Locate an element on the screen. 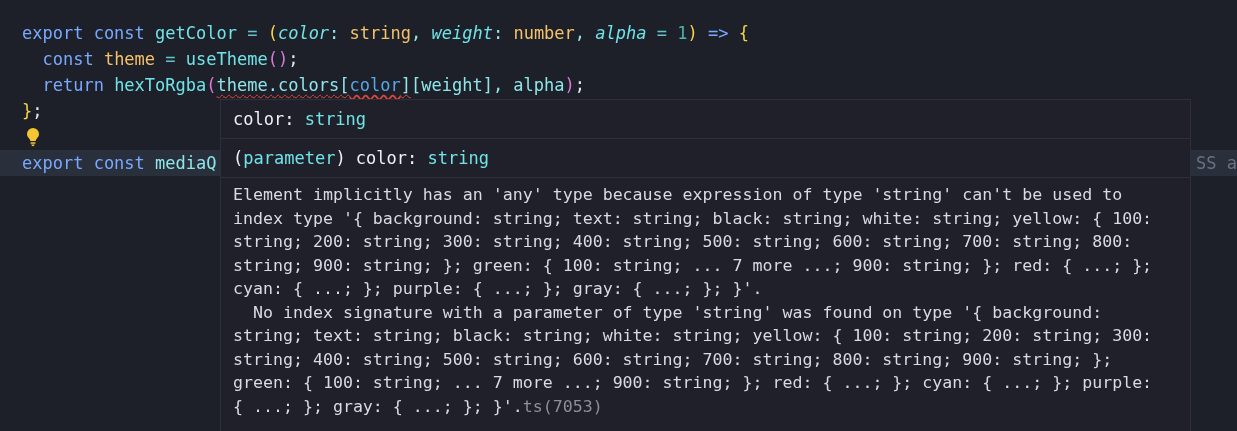 The width and height of the screenshot is (1237, 431). declaration-token: ) color: is located at coordinates (377, 158).